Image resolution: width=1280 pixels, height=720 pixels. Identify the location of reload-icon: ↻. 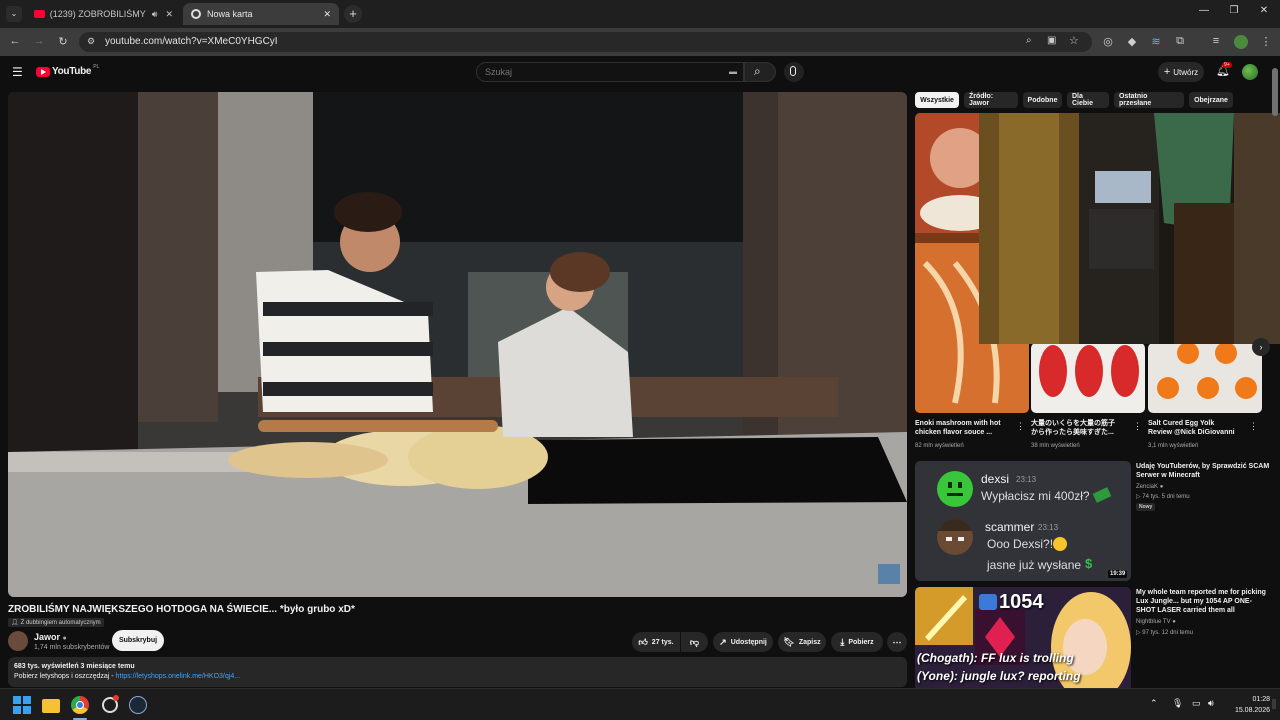
(63, 41).